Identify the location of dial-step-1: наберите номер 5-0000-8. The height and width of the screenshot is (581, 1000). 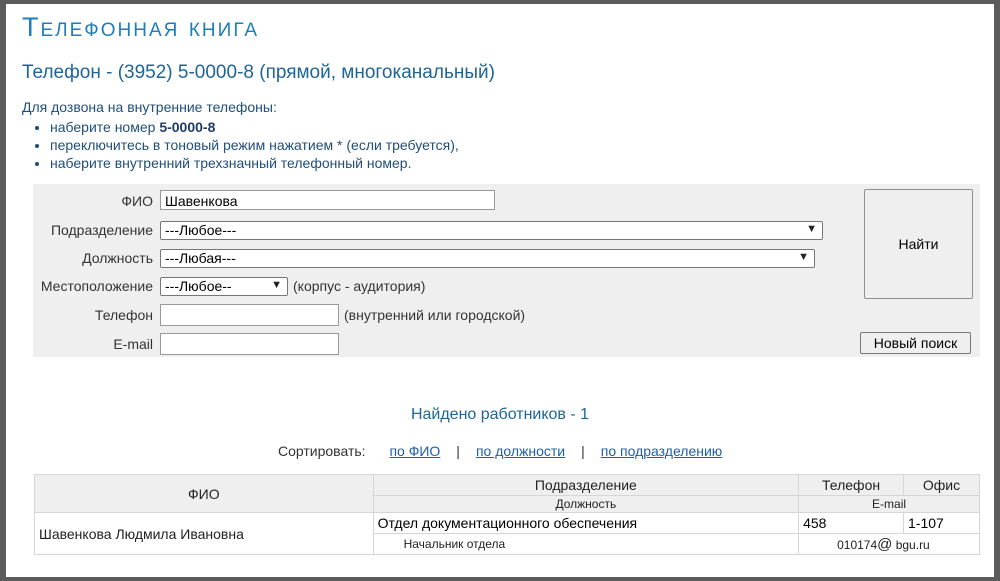
(254, 127).